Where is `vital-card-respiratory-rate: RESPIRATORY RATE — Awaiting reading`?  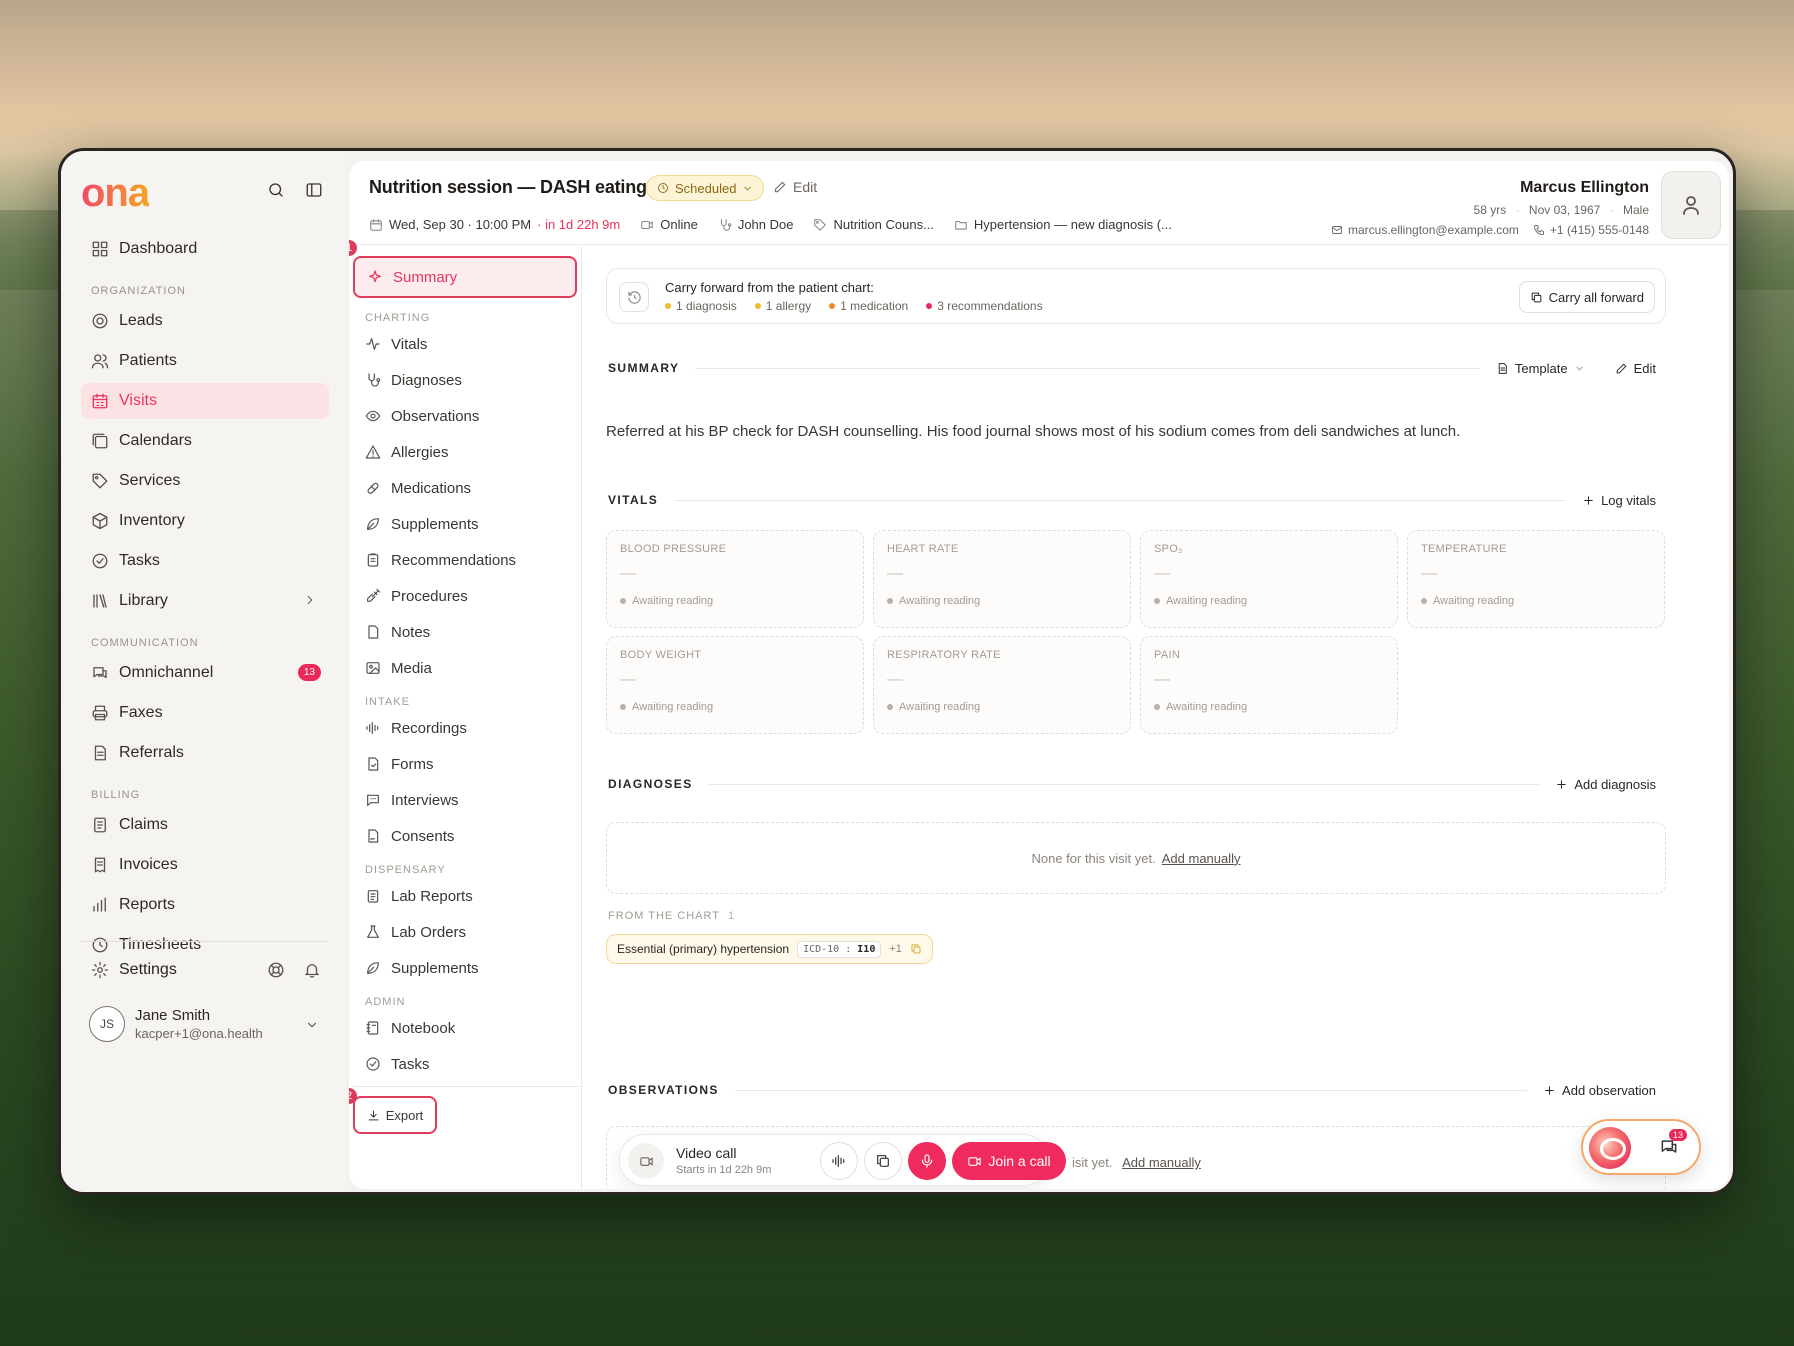
vital-card-respiratory-rate: RESPIRATORY RATE — Awaiting reading is located at coordinates (1002, 685).